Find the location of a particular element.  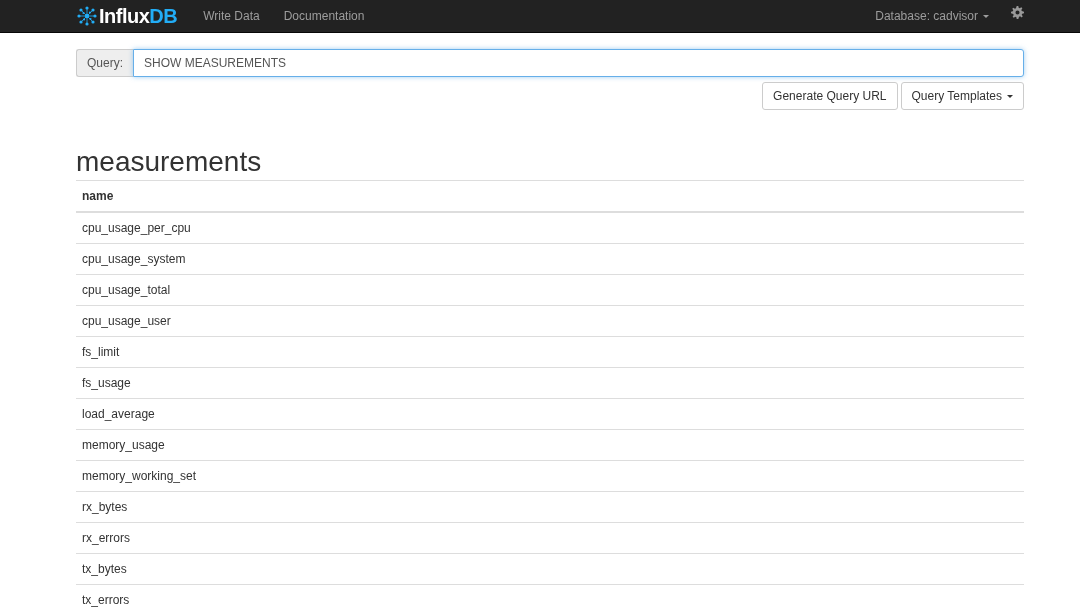

table-cell: rx_bytes is located at coordinates (550, 507).